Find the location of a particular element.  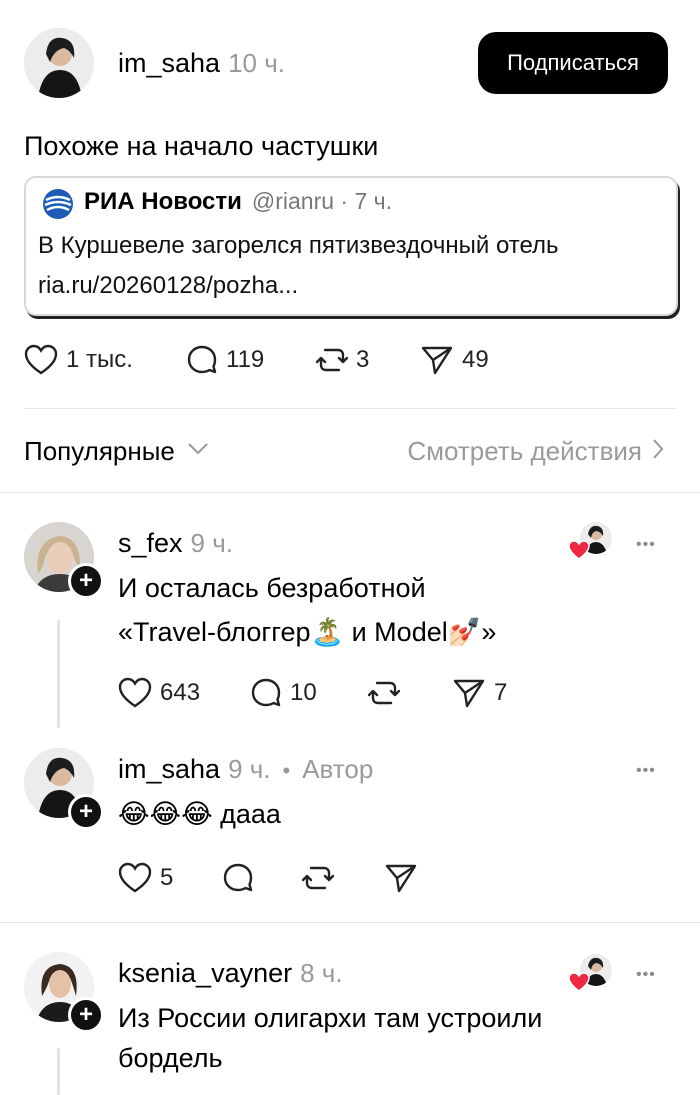

post-repost-count: 3 is located at coordinates (363, 359).